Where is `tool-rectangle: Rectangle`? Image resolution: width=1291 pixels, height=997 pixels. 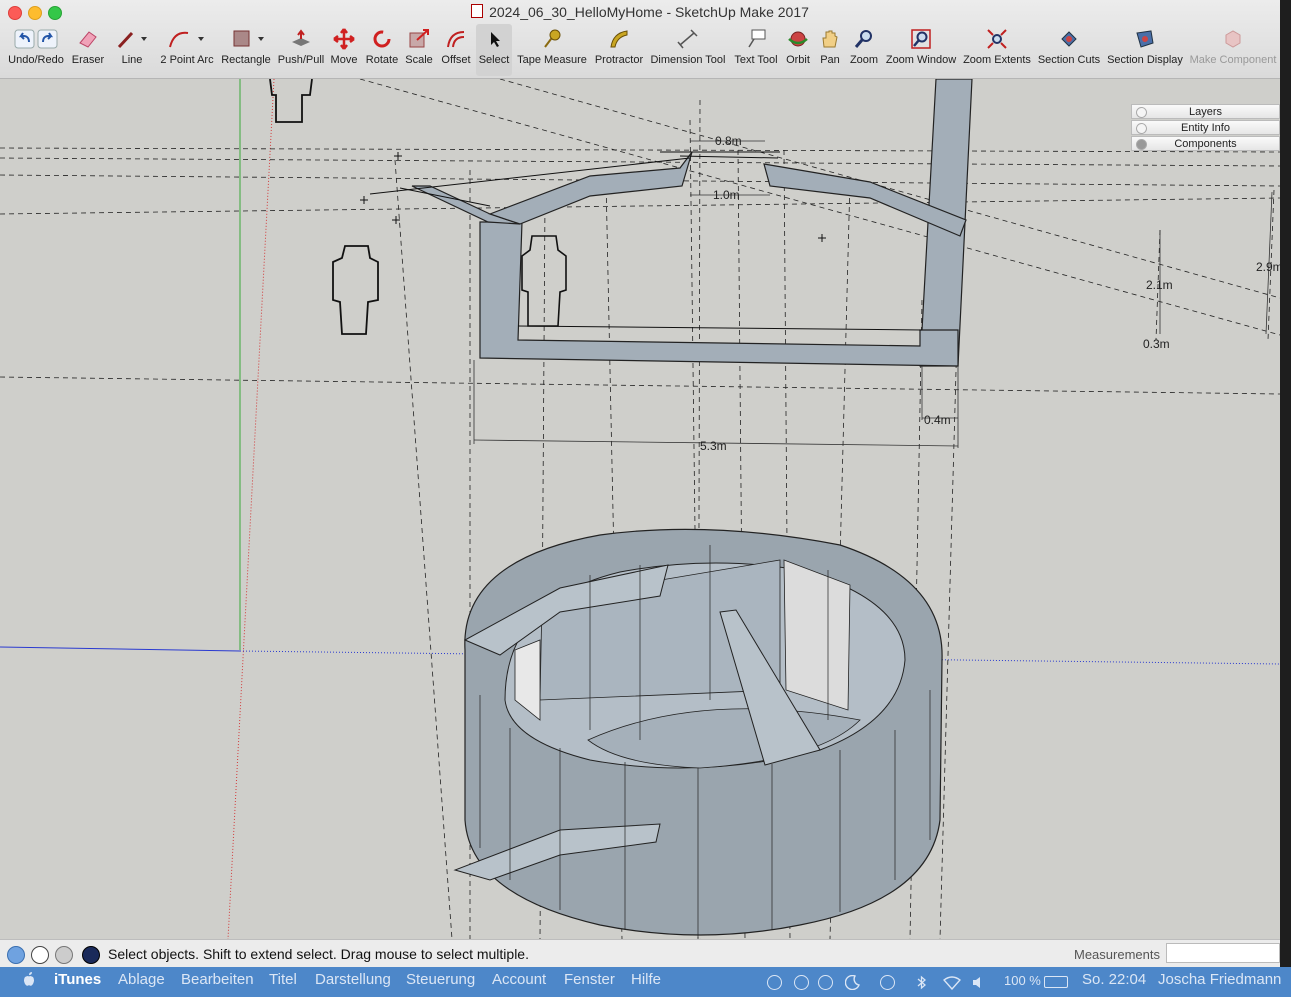
tool-rectangle: Rectangle is located at coordinates (246, 50).